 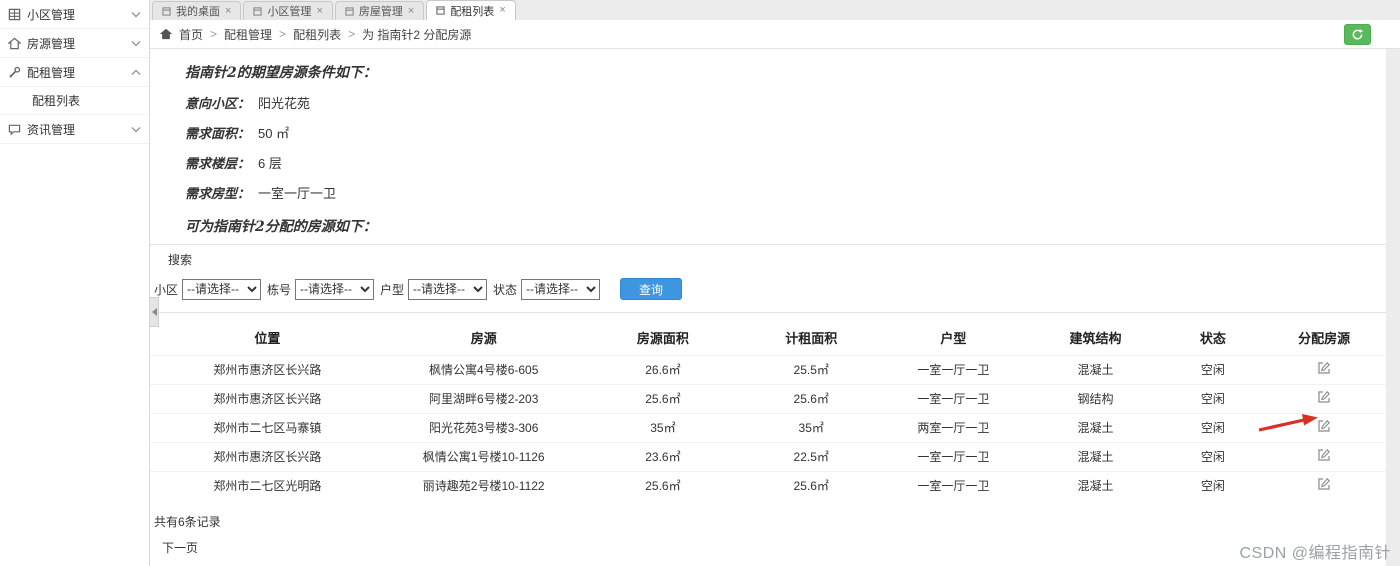 What do you see at coordinates (197, 10) in the screenshot?
I see `tab-my-desktop: 我的桌面 ×` at bounding box center [197, 10].